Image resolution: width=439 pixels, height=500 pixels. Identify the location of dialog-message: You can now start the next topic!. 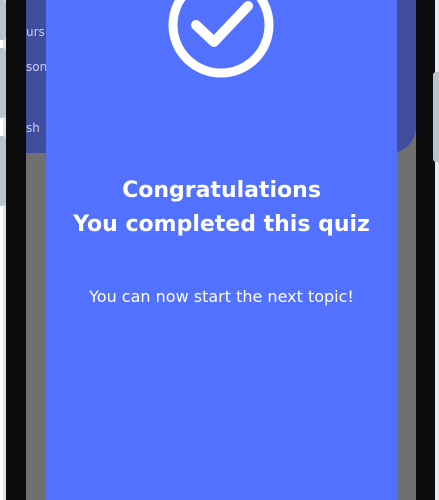
(221, 296).